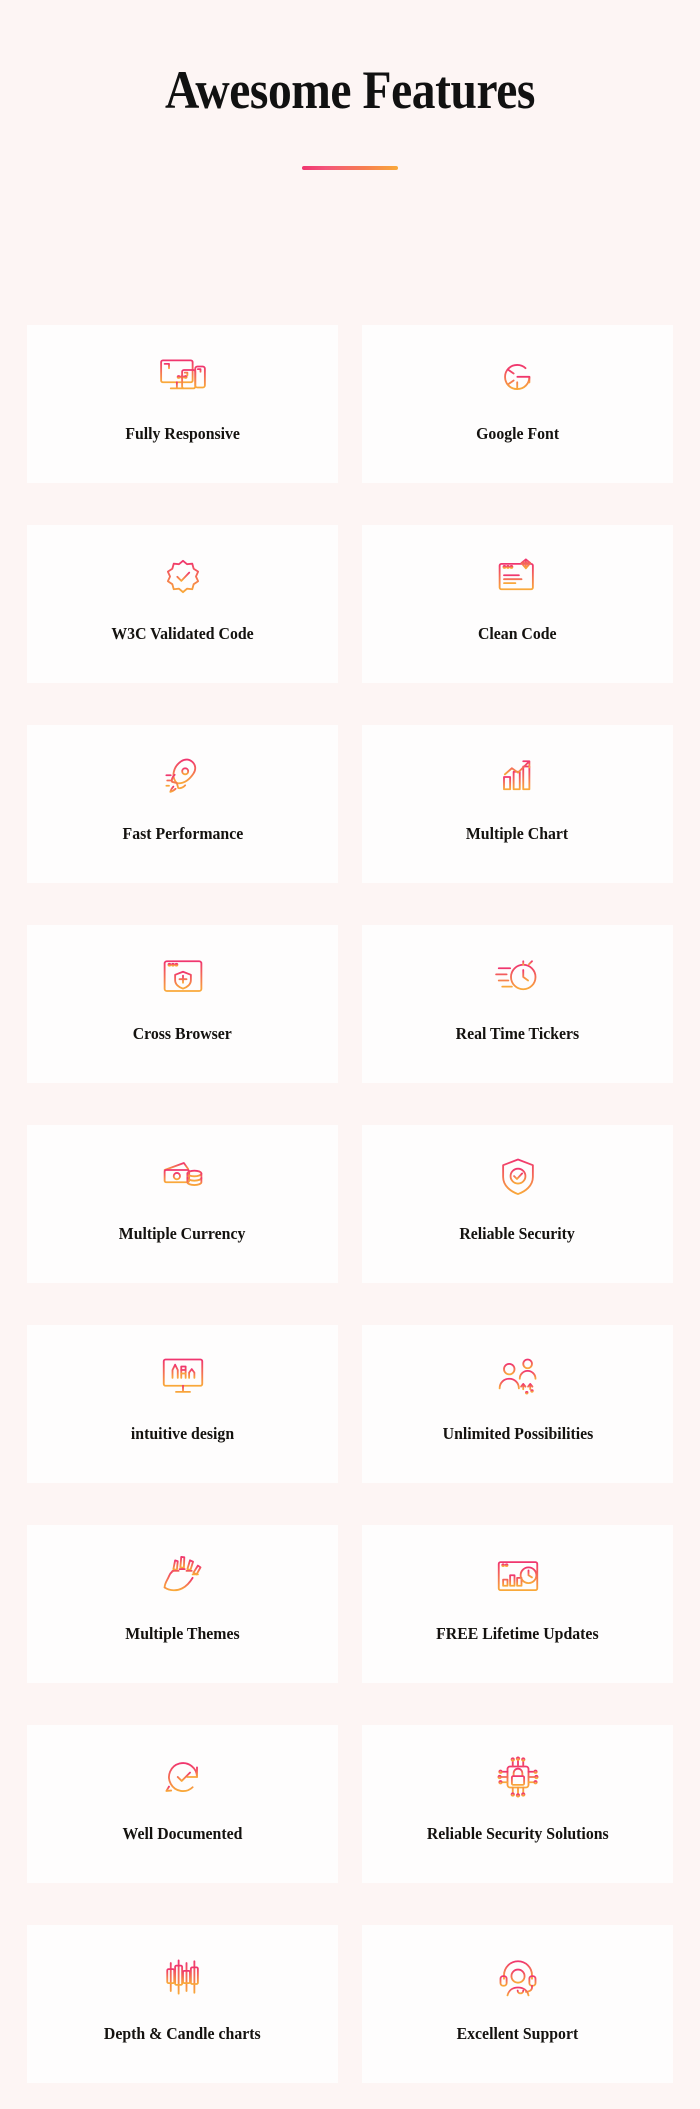 The width and height of the screenshot is (700, 2109). I want to click on page-header: Awesome Features, so click(350, 85).